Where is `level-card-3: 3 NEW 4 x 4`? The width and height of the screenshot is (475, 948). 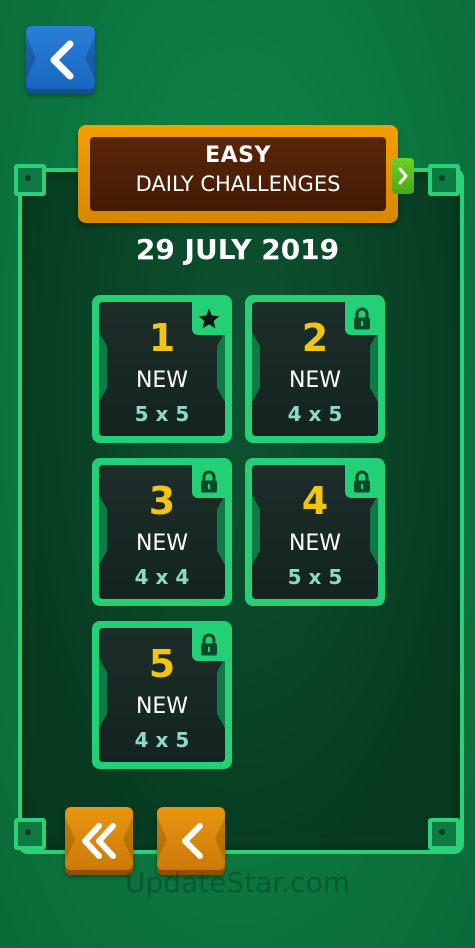
level-card-3: 3 NEW 4 x 4 is located at coordinates (162, 532).